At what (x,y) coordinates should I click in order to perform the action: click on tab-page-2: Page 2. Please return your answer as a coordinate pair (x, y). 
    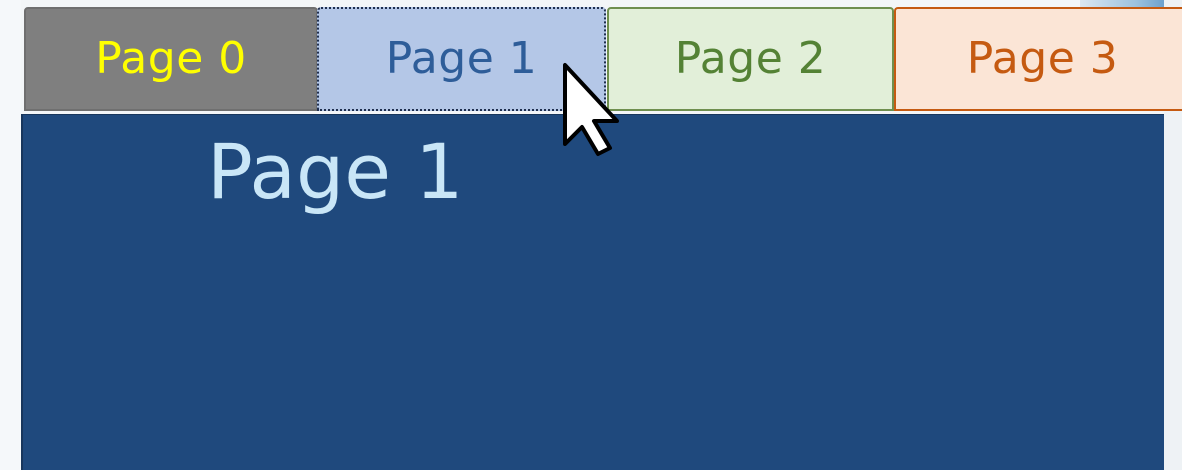
    Looking at the image, I should click on (750, 59).